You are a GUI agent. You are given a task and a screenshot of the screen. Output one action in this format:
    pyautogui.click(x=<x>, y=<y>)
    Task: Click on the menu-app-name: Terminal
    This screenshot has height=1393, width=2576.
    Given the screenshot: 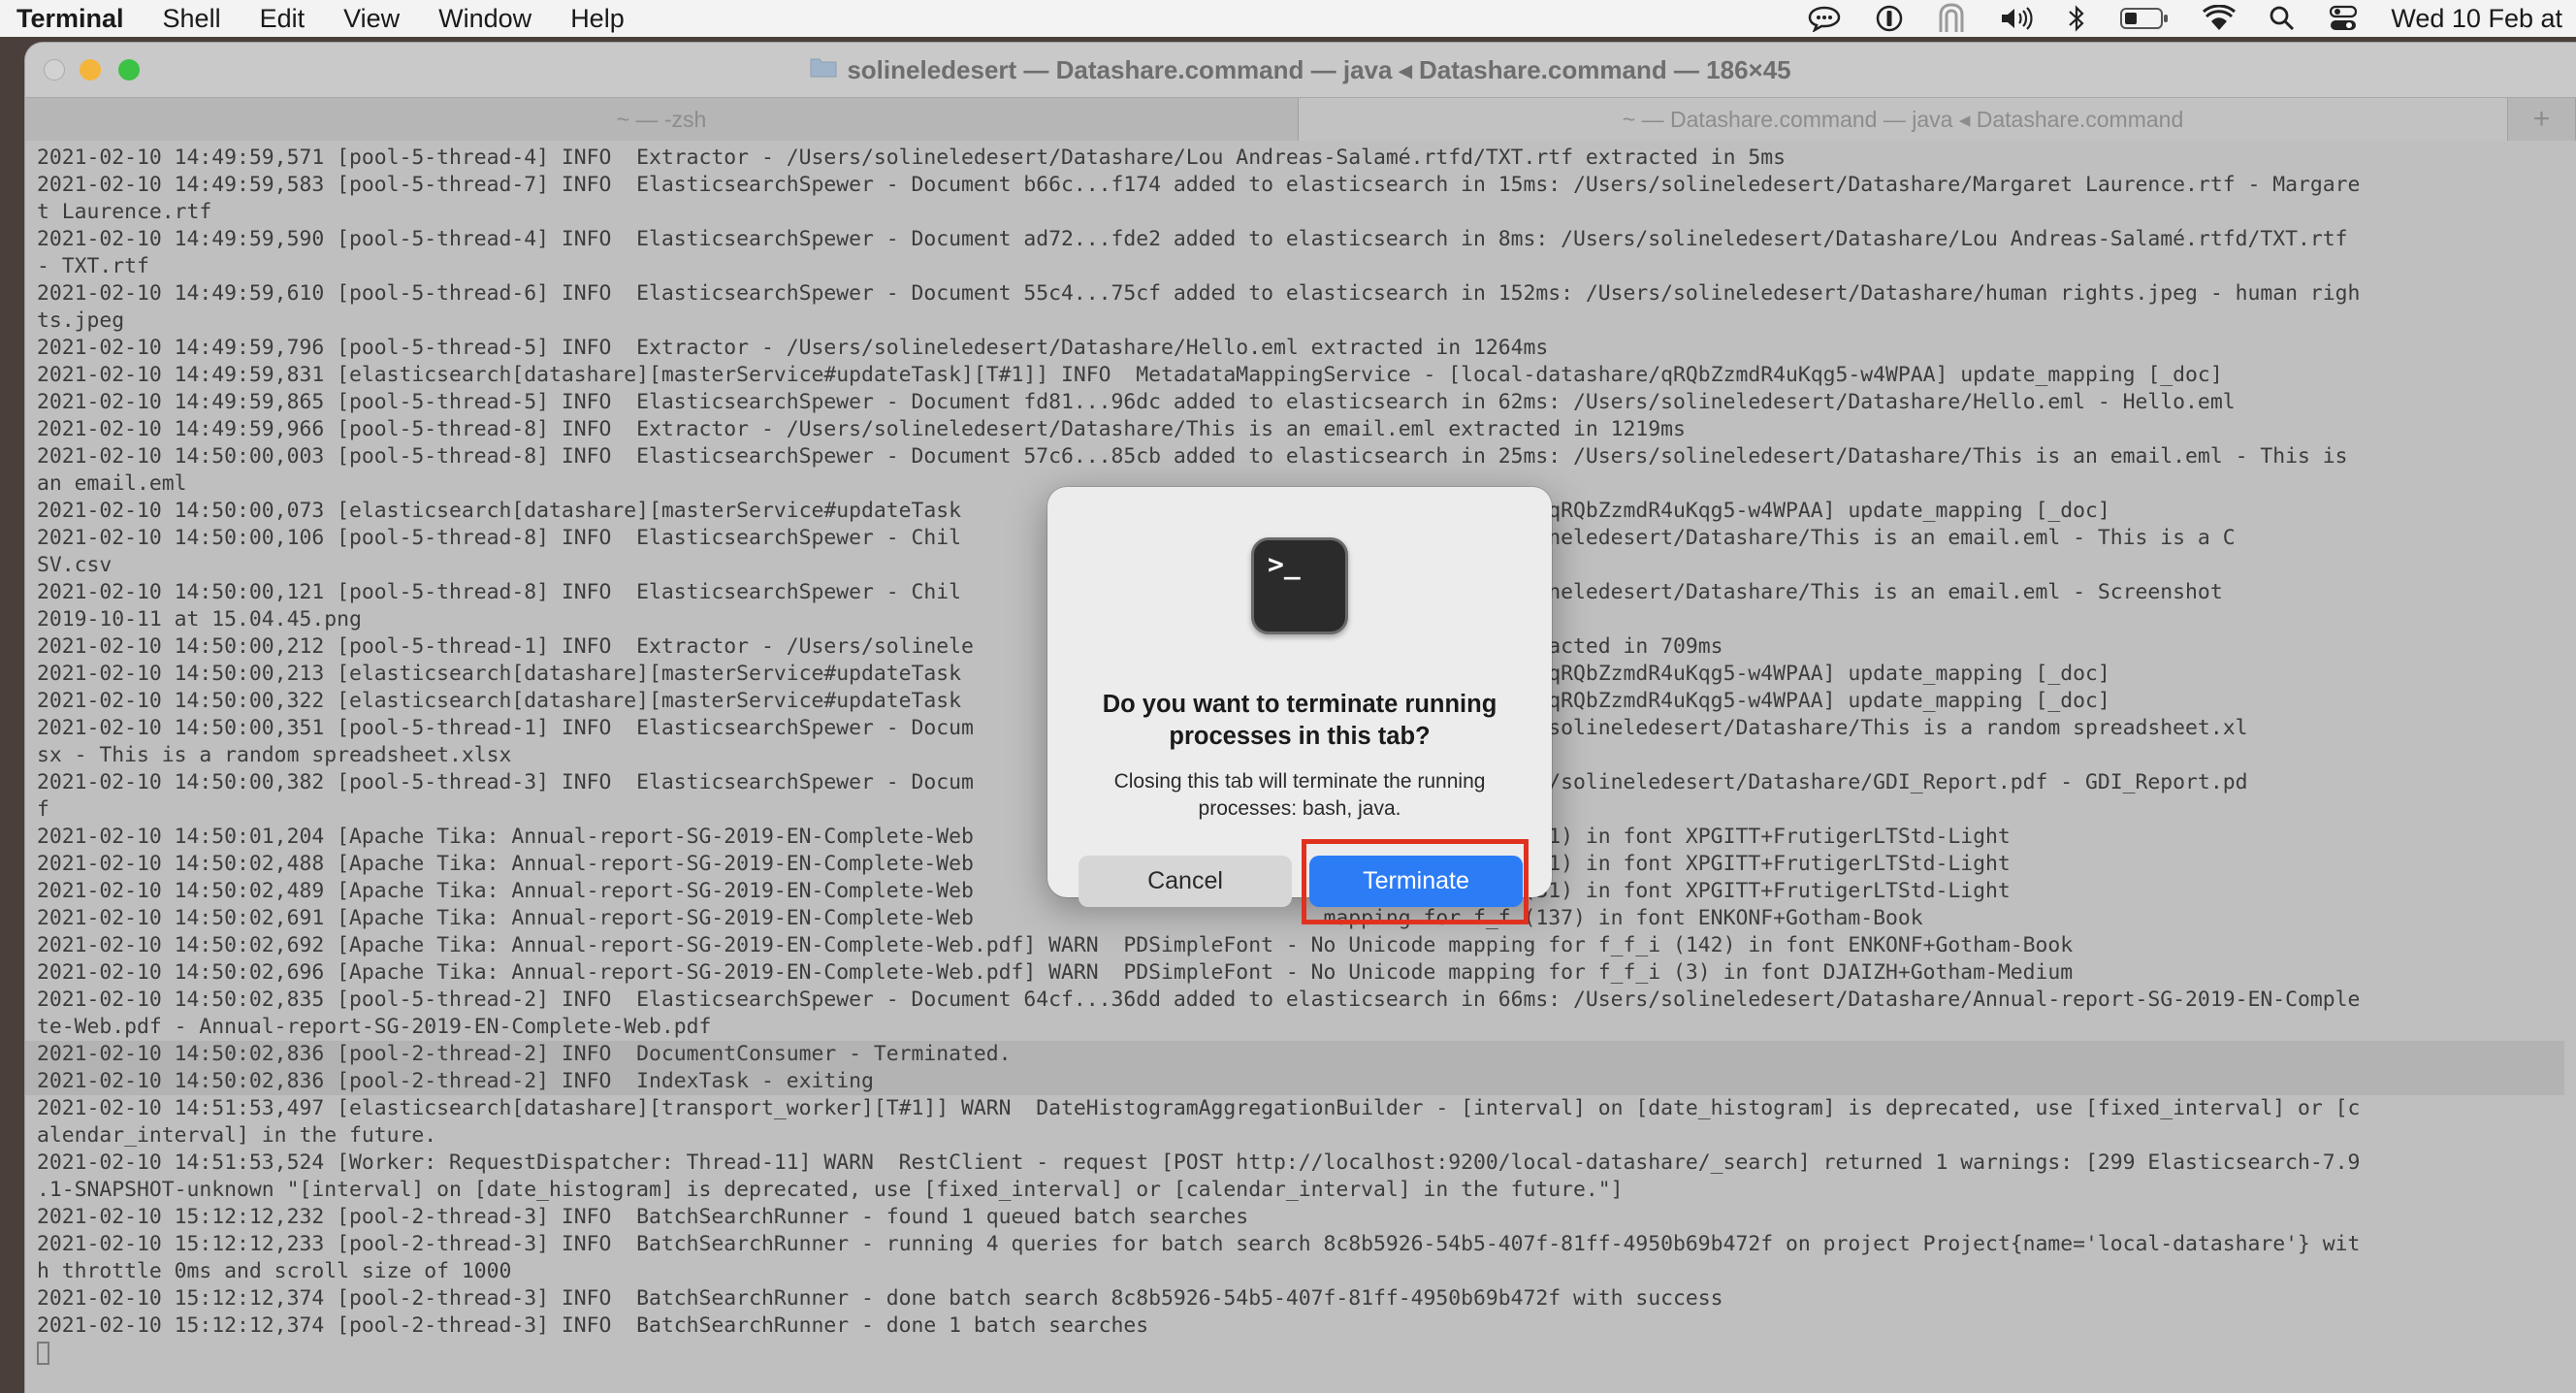 What is the action you would take?
    pyautogui.click(x=70, y=19)
    